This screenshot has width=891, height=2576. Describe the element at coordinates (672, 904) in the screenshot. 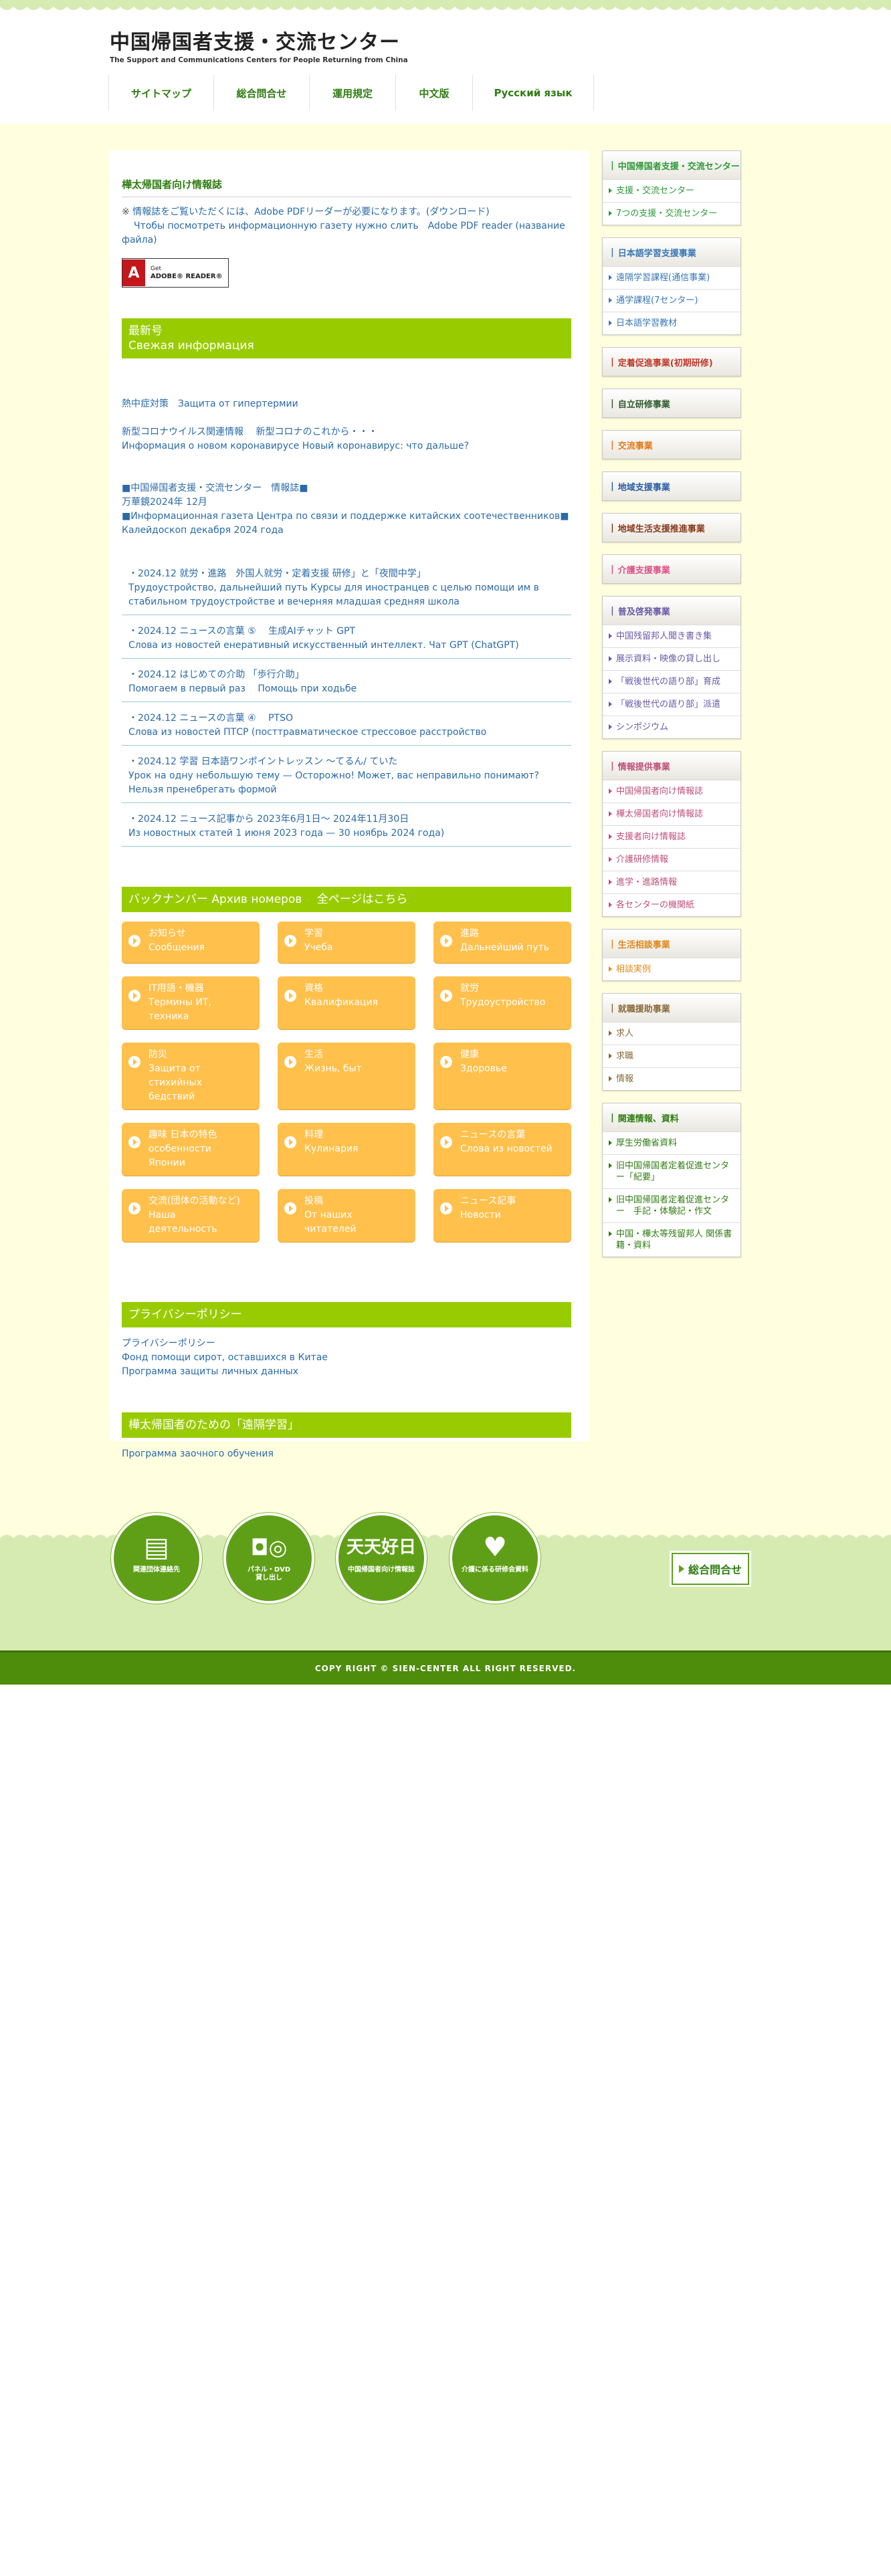

I see `sidebar-item: 各センターの機関紙` at that location.